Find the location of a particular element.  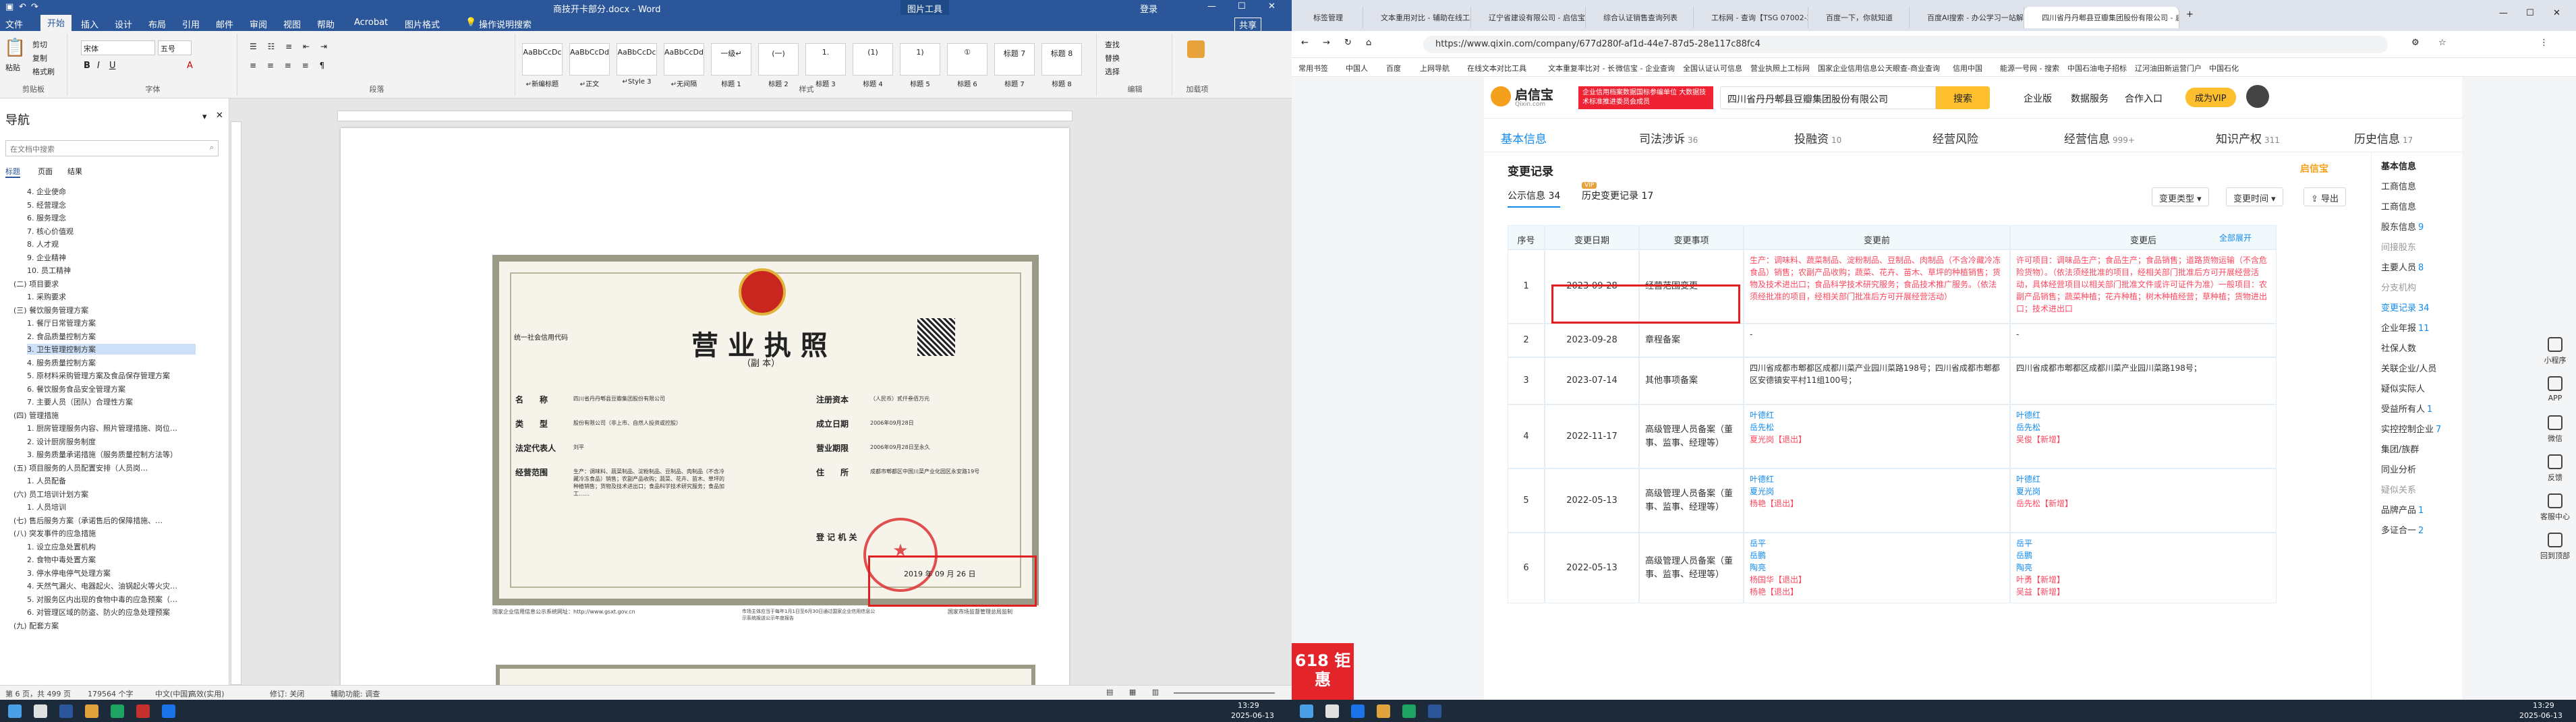

side-tool-button: 微信 is located at coordinates (2555, 429).